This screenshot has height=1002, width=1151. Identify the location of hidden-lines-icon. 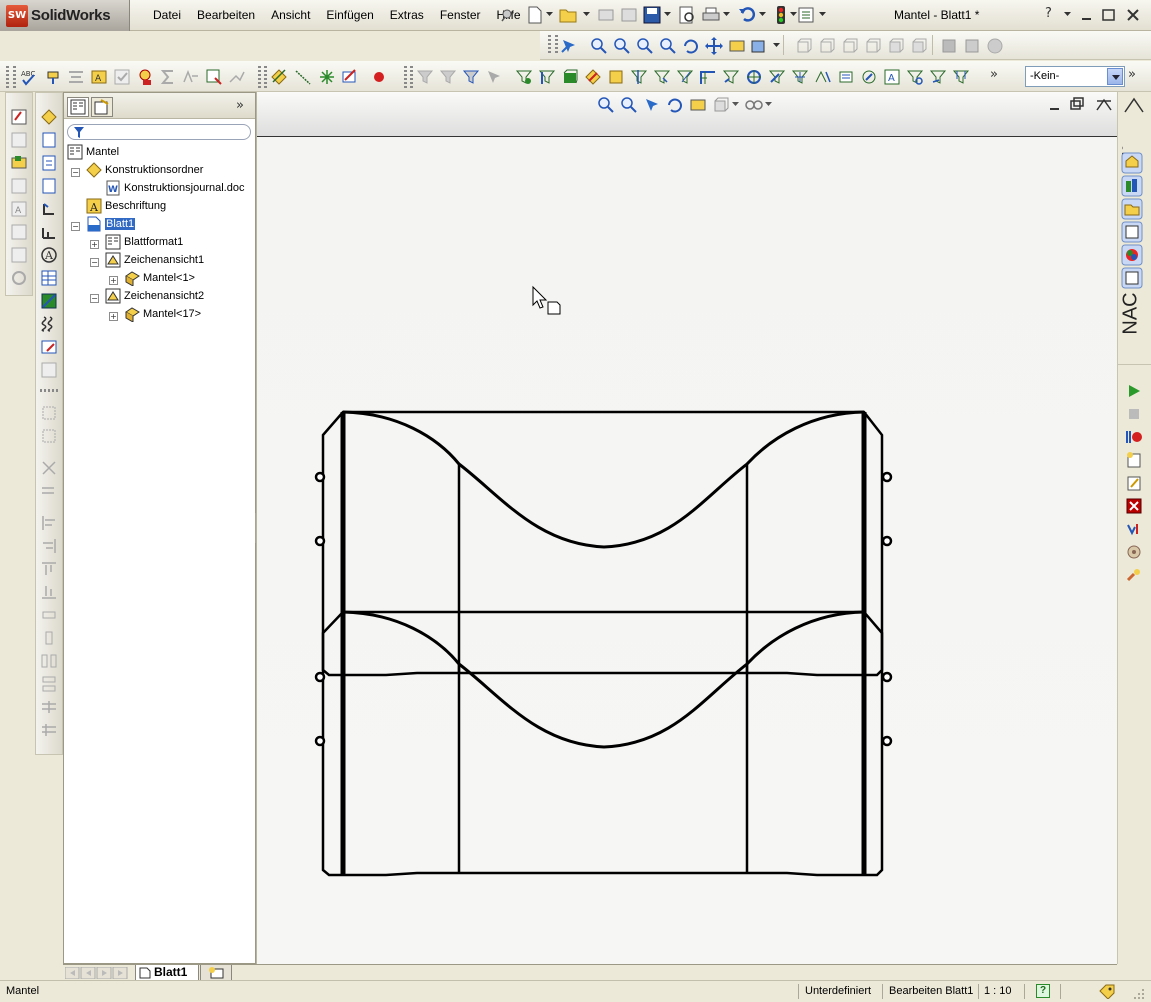
(972, 46).